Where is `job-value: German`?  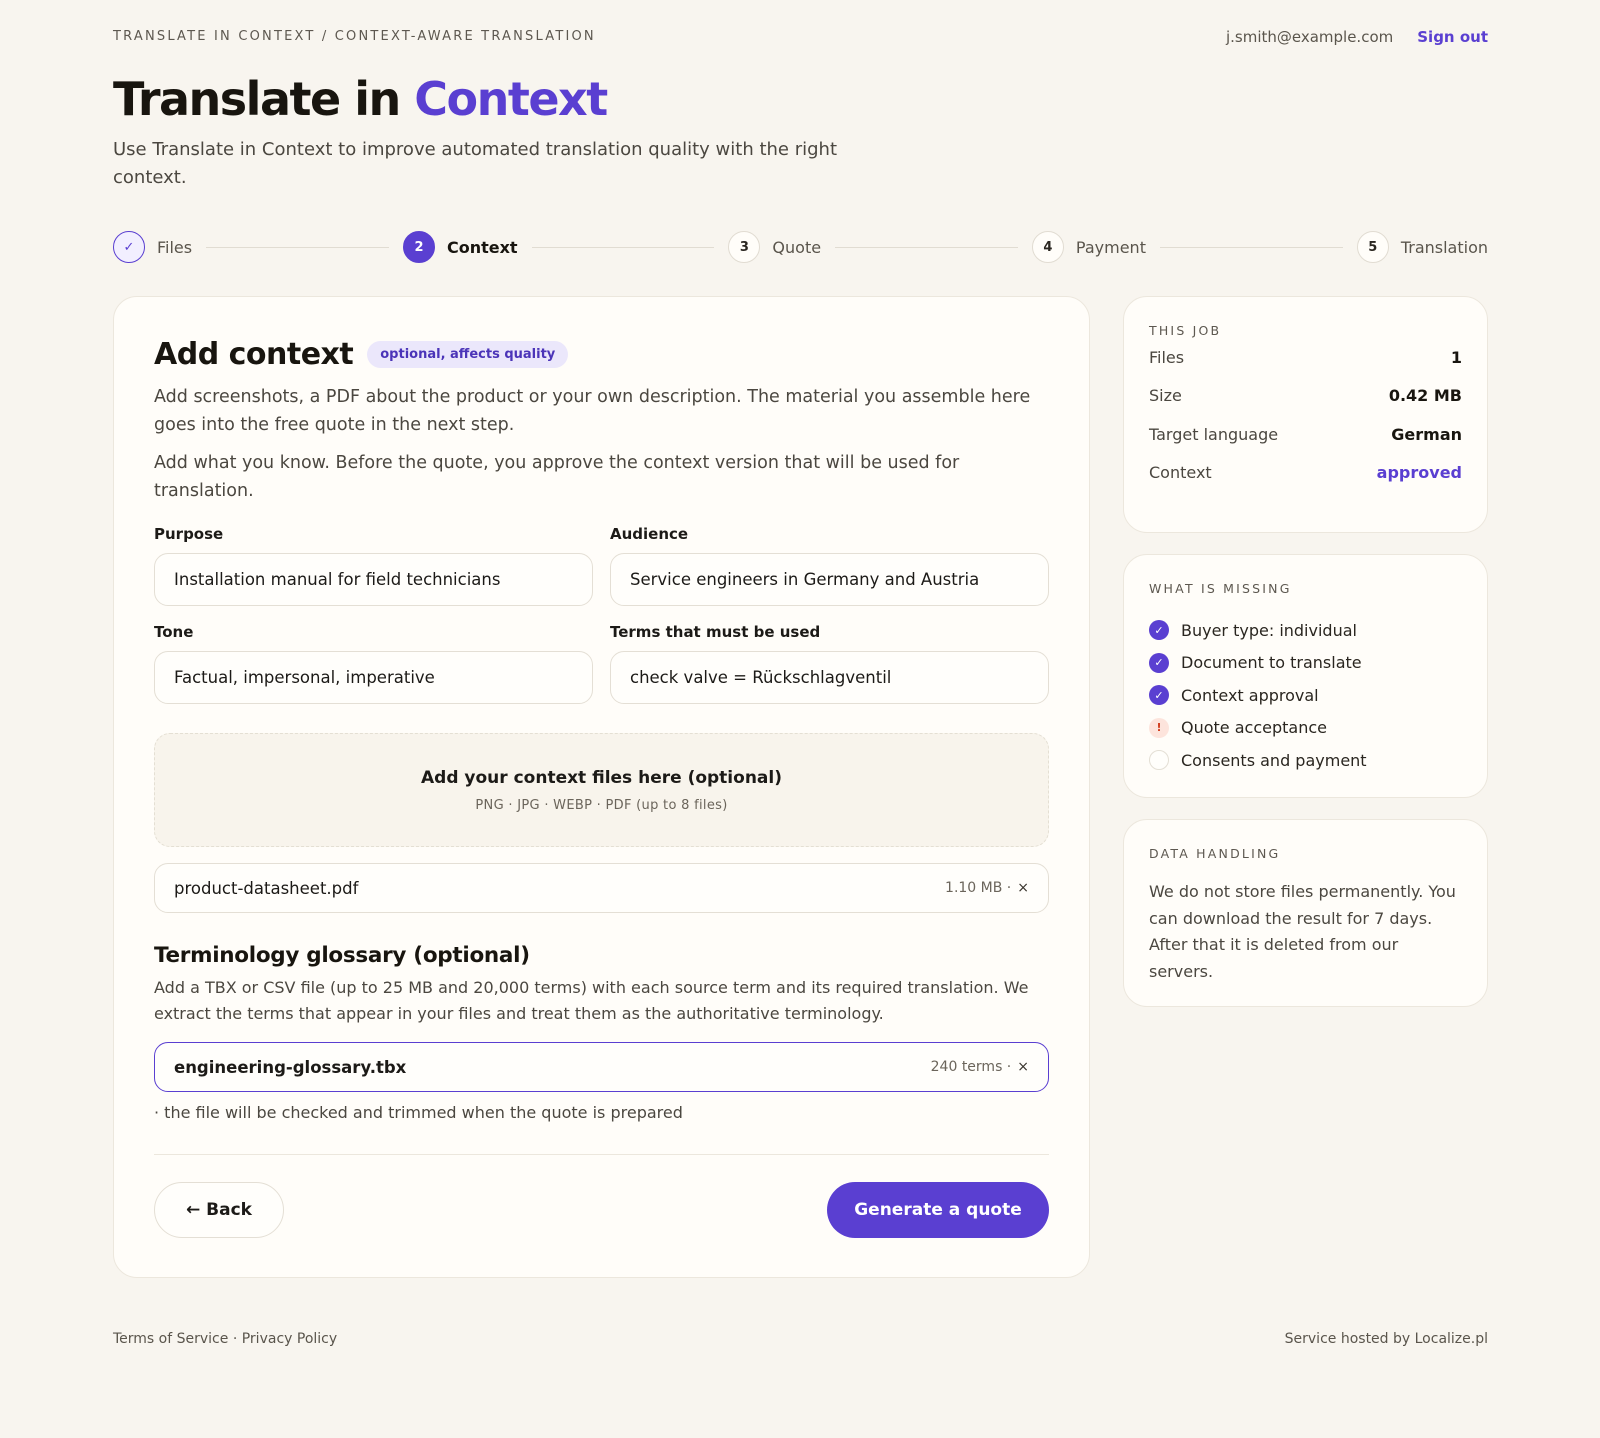
job-value: German is located at coordinates (1426, 434).